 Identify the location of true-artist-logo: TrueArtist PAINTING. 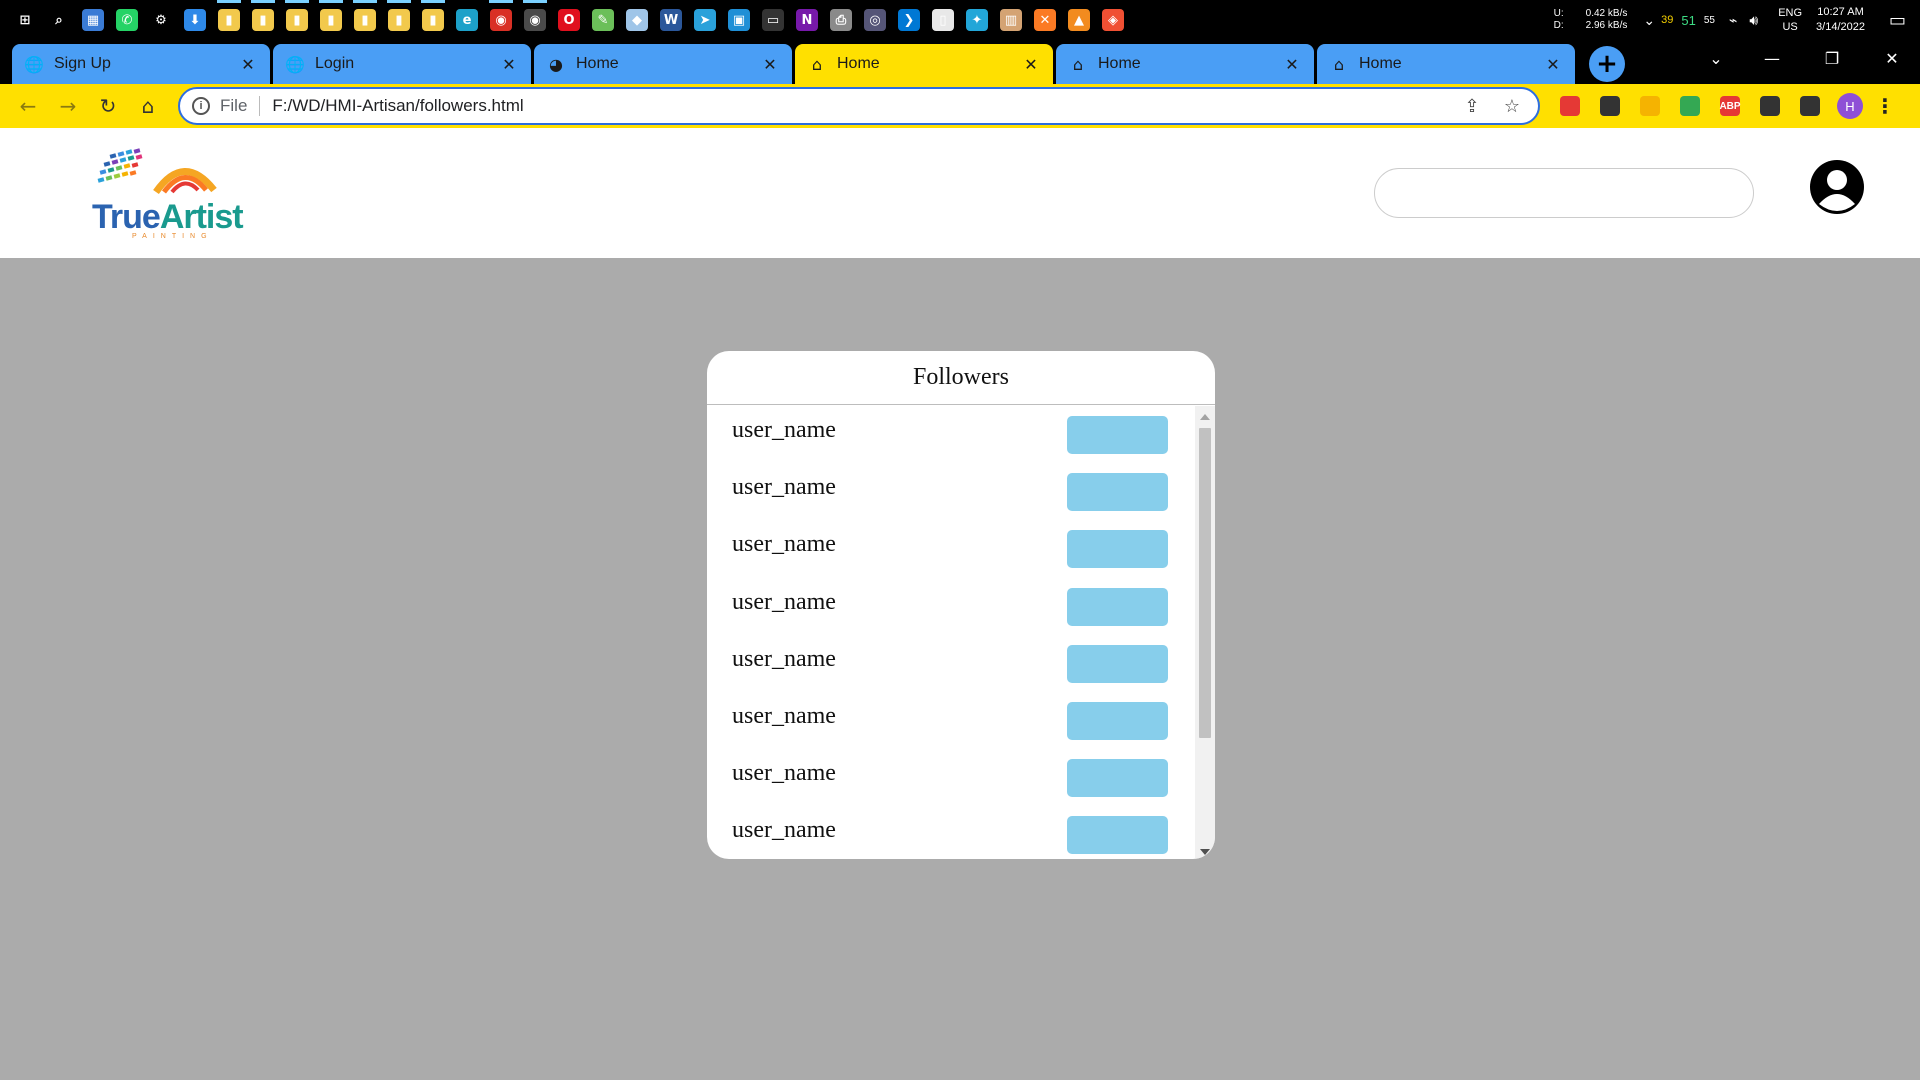
(171, 192).